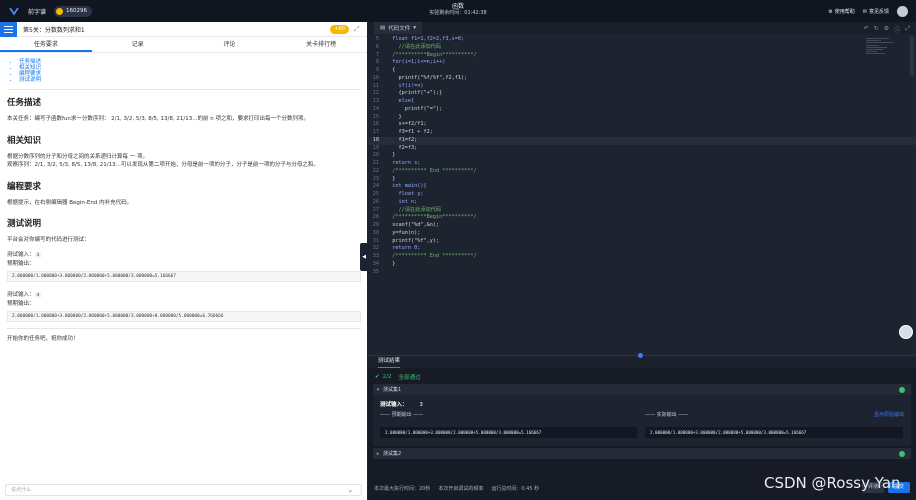 The image size is (916, 500). What do you see at coordinates (14, 11) in the screenshot?
I see `logo-icon` at bounding box center [14, 11].